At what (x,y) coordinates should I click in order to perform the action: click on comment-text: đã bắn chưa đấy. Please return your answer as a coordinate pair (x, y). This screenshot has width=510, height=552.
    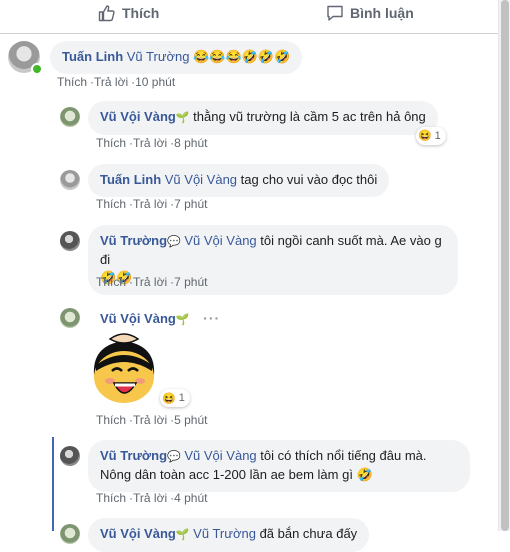
    Looking at the image, I should click on (308, 533).